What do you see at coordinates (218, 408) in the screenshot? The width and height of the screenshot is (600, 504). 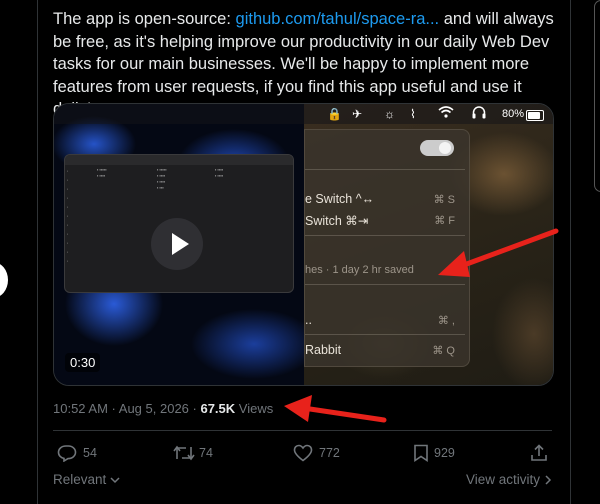 I see `views-count: 67.5K` at bounding box center [218, 408].